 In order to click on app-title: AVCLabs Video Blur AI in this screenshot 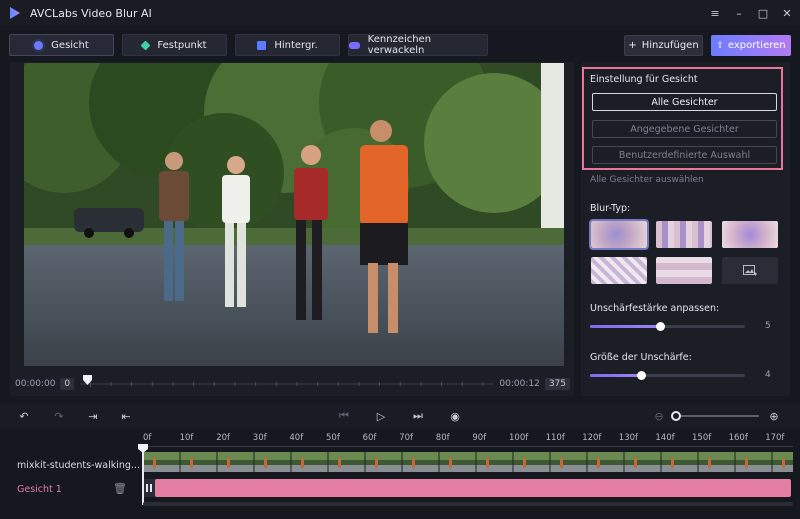, I will do `click(91, 13)`.